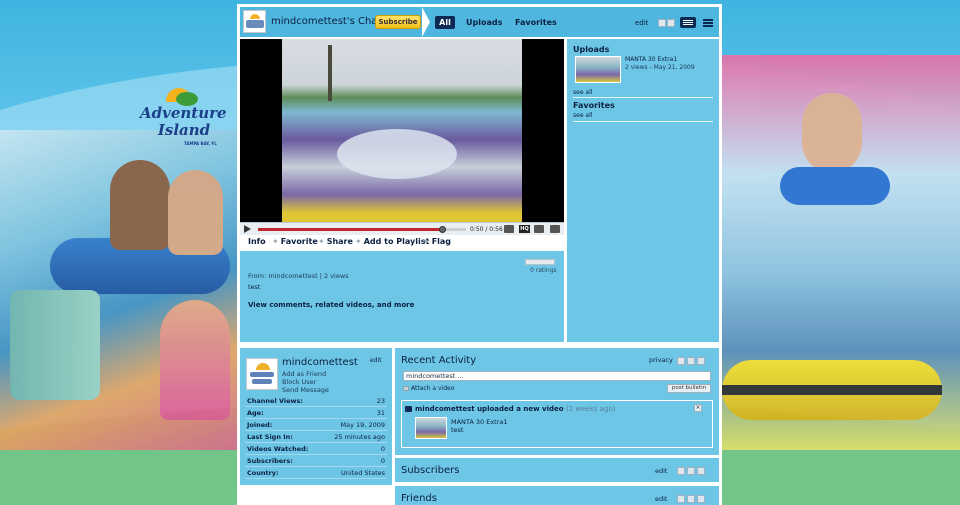  Describe the element at coordinates (598, 69) in the screenshot. I see `upload-thumbnail` at that location.